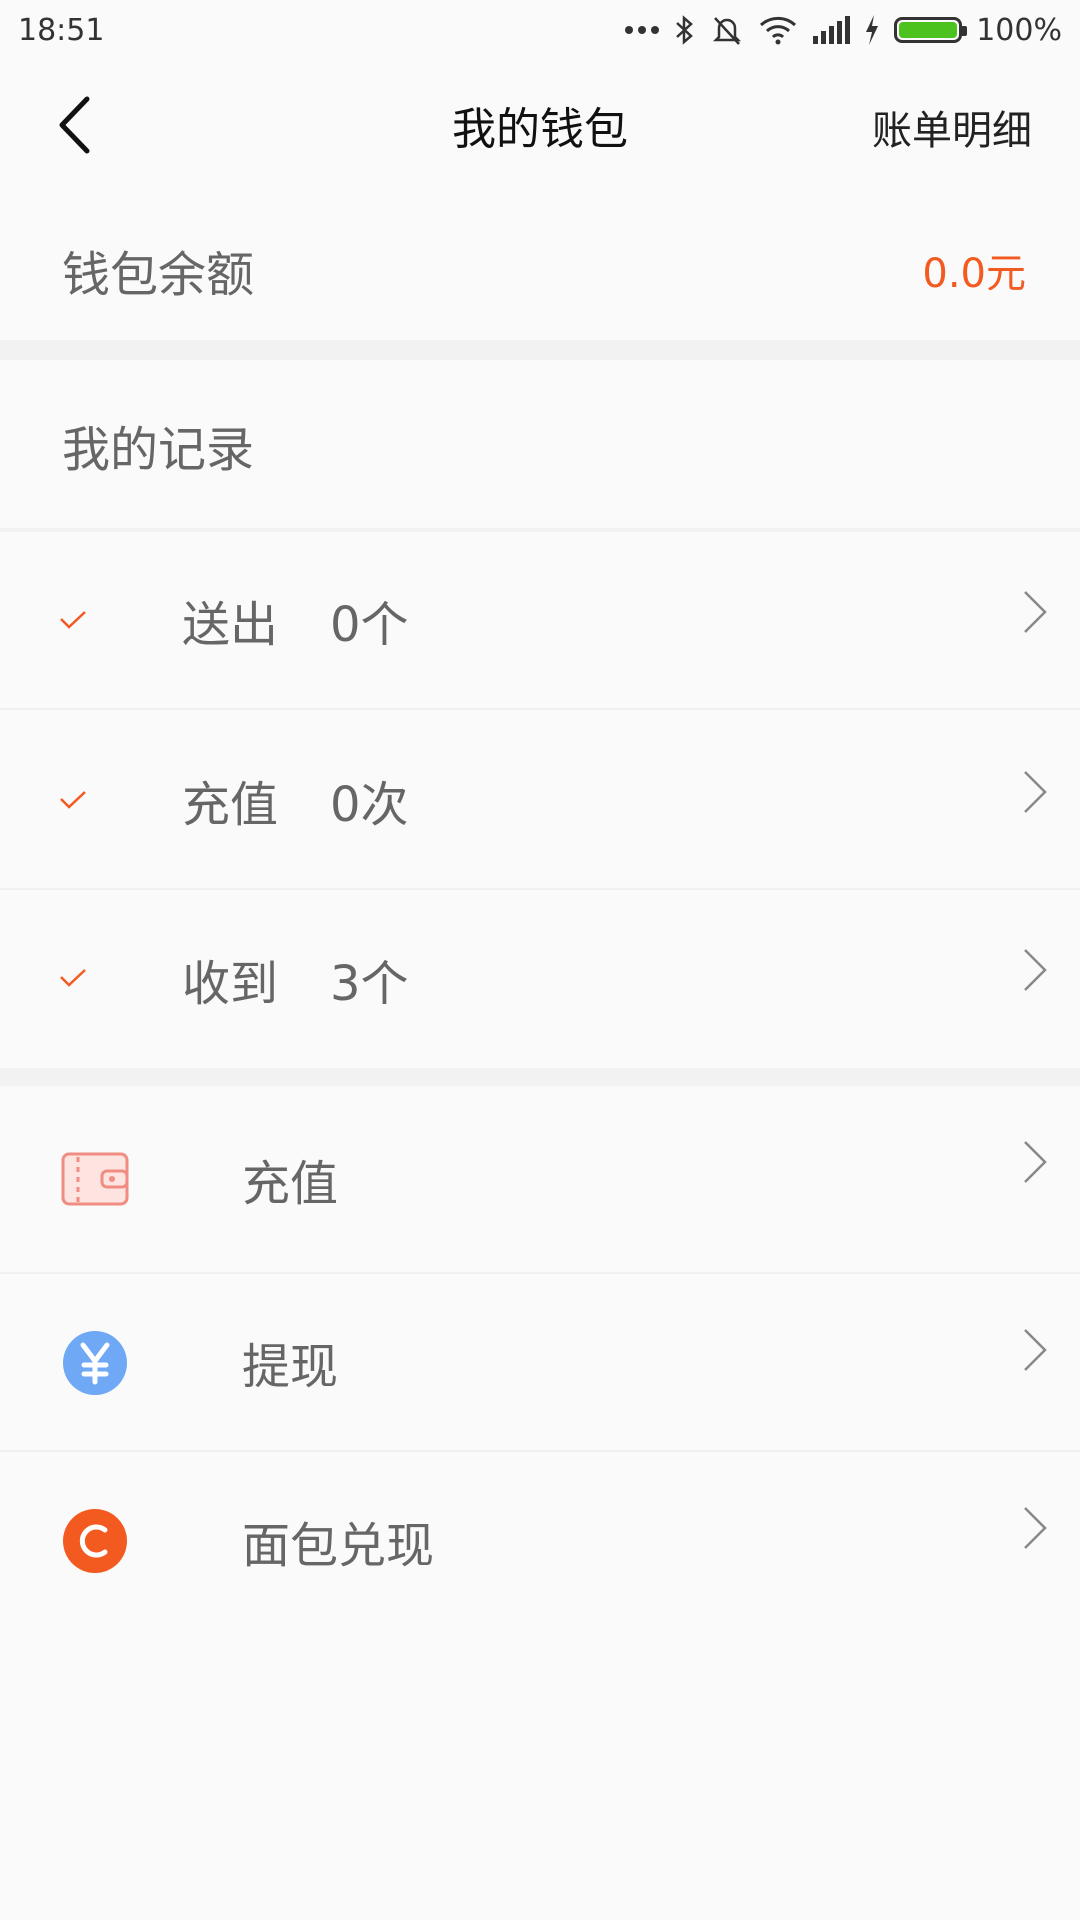 The image size is (1080, 1920). Describe the element at coordinates (727, 31) in the screenshot. I see `mute-bell-icon` at that location.